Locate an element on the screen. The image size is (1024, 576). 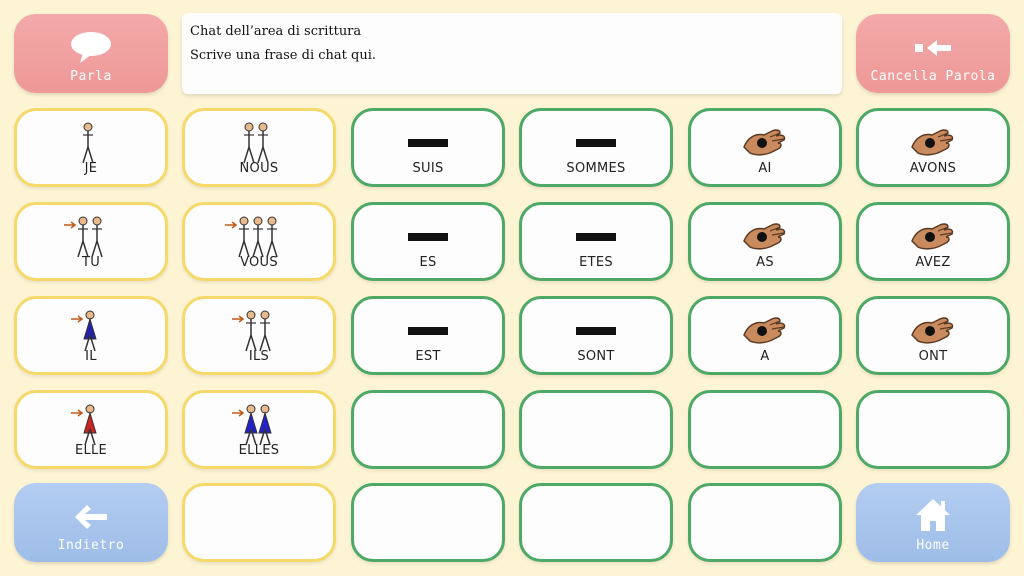
word-tile-nous: NOUS is located at coordinates (259, 147).